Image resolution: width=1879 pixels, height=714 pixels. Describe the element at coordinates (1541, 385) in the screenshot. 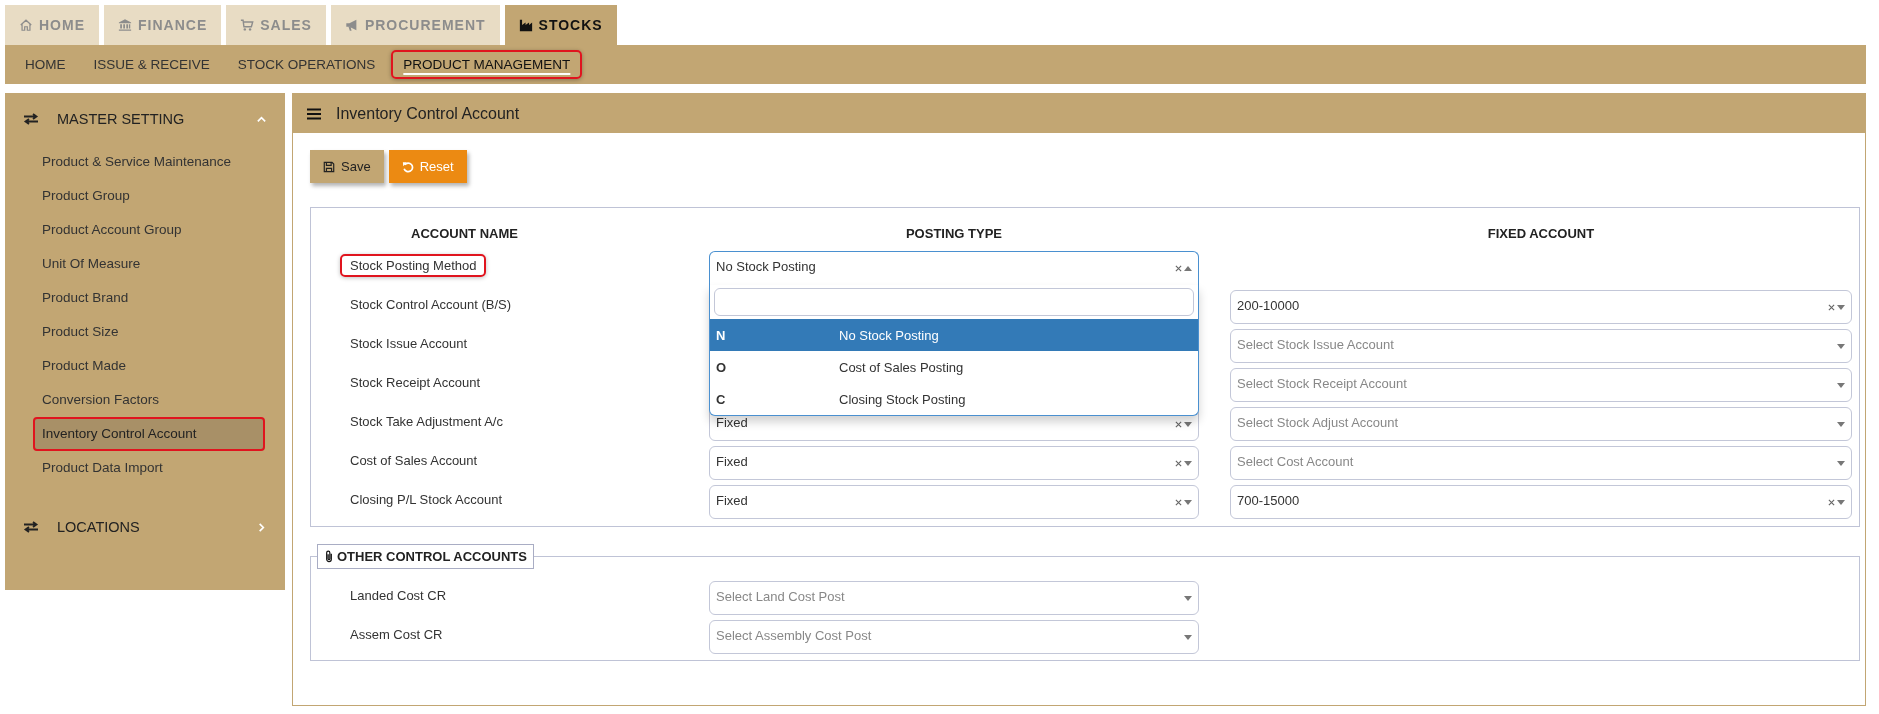

I see `select-field: Select Stock Receipt Account` at that location.